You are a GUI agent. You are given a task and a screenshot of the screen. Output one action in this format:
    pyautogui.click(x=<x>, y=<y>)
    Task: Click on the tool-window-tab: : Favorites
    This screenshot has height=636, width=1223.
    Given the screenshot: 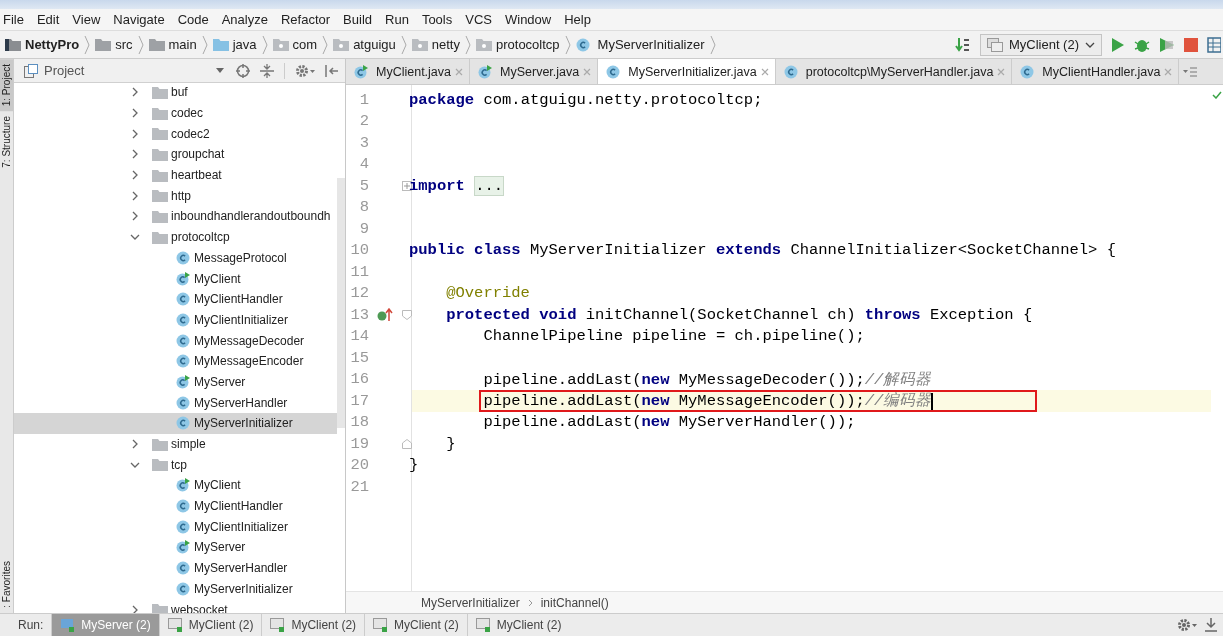 What is the action you would take?
    pyautogui.click(x=6, y=584)
    